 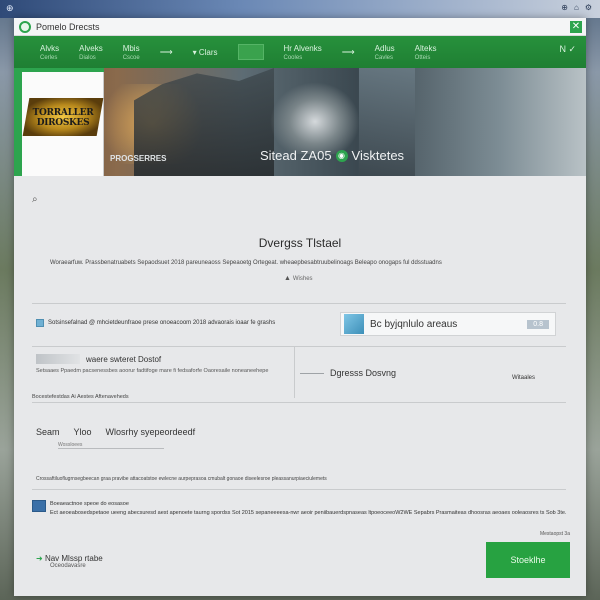 I want to click on document-icon, so click(x=39, y=506).